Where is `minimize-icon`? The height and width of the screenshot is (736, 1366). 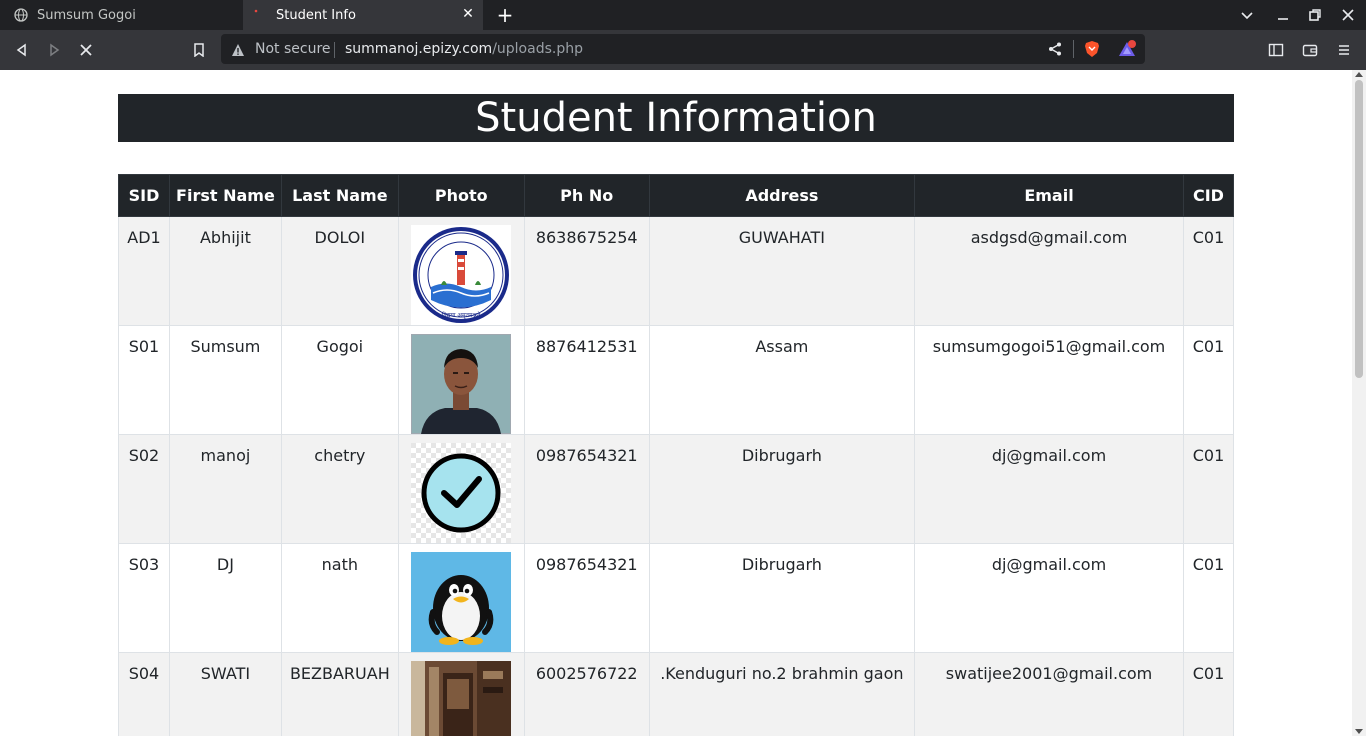
minimize-icon is located at coordinates (1283, 15).